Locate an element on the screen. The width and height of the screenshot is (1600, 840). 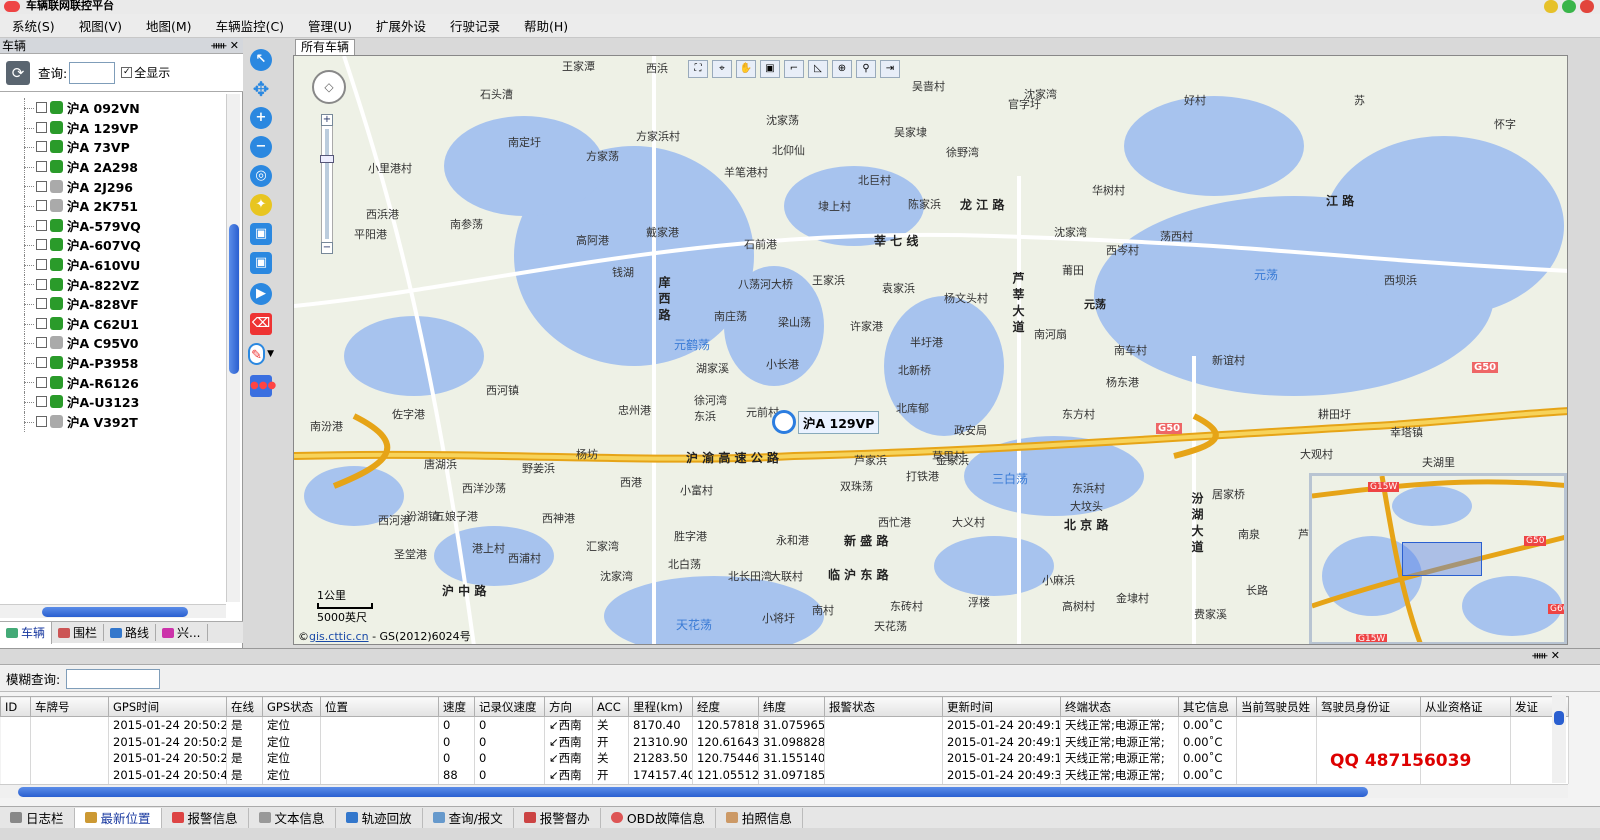
vehicle-marker: 沪A 129VP is located at coordinates (826, 422).